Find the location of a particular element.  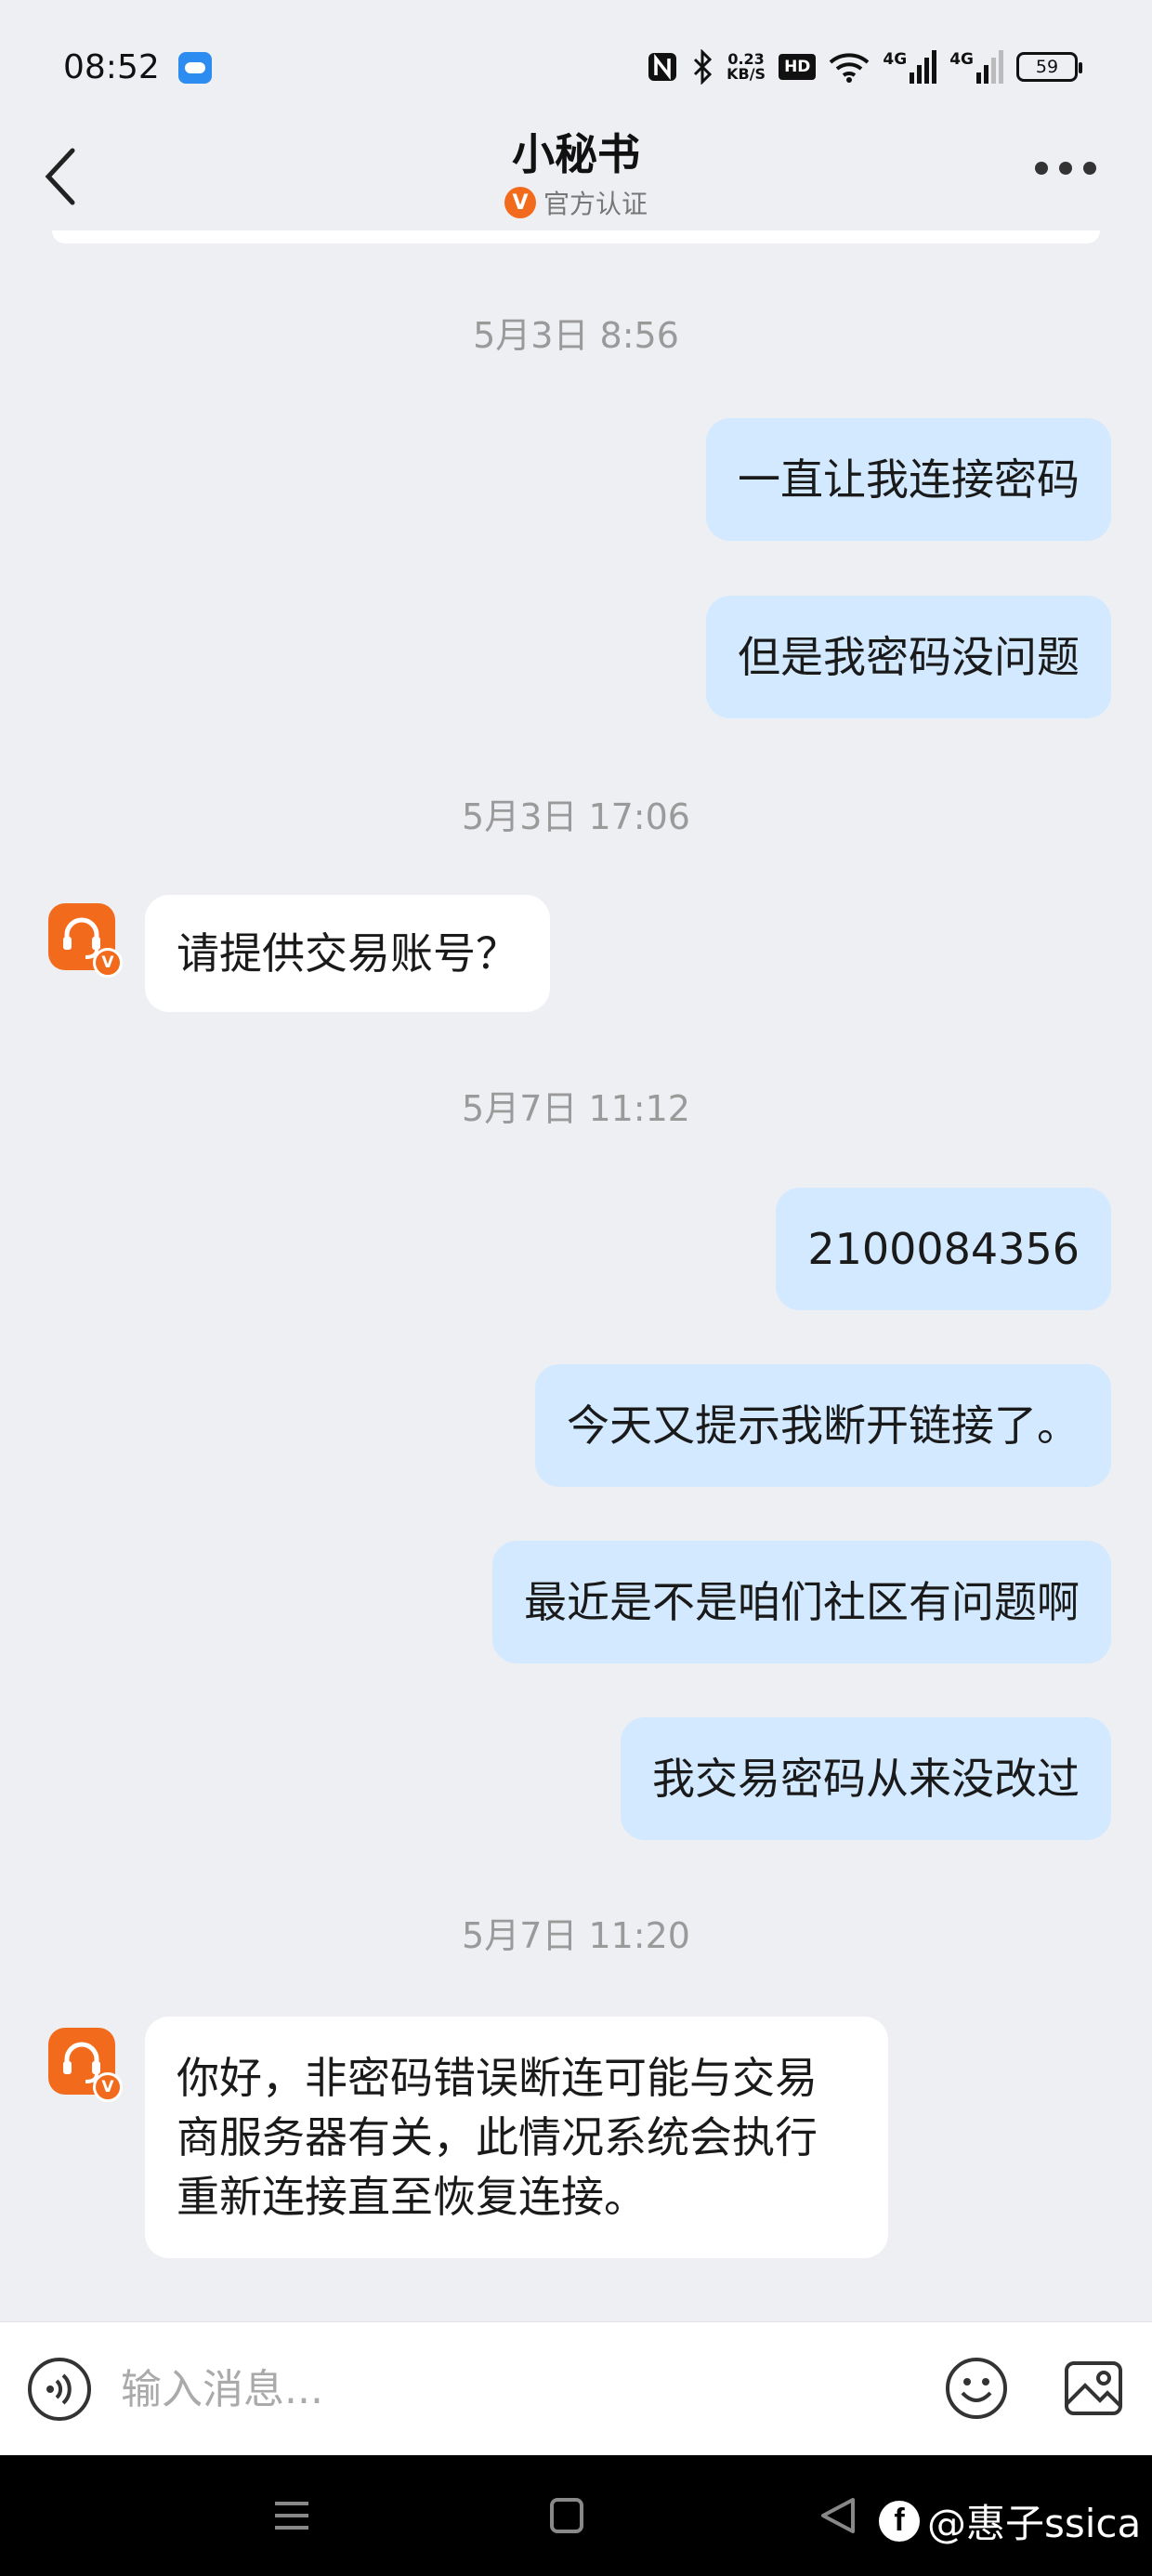

battery-level: 59 is located at coordinates (1047, 67).